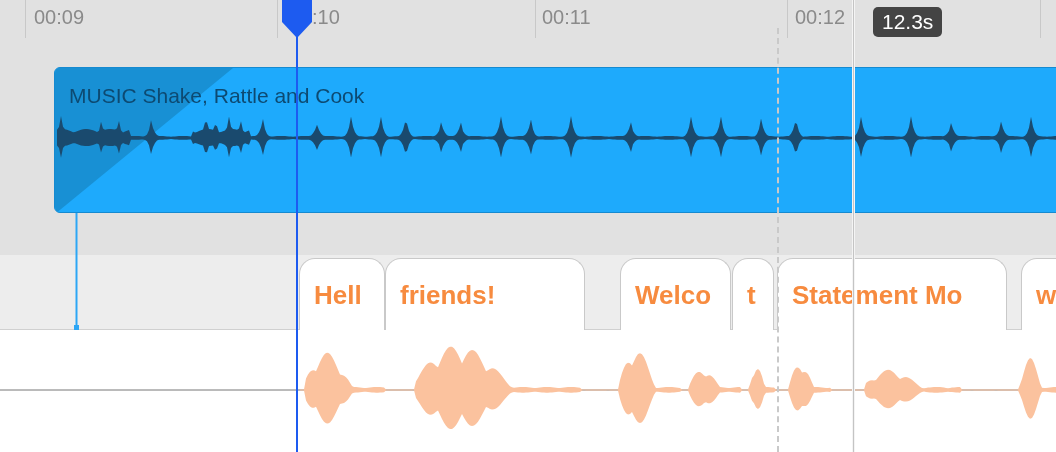 The height and width of the screenshot is (452, 1056). I want to click on clip-anchor, so click(76, 272).